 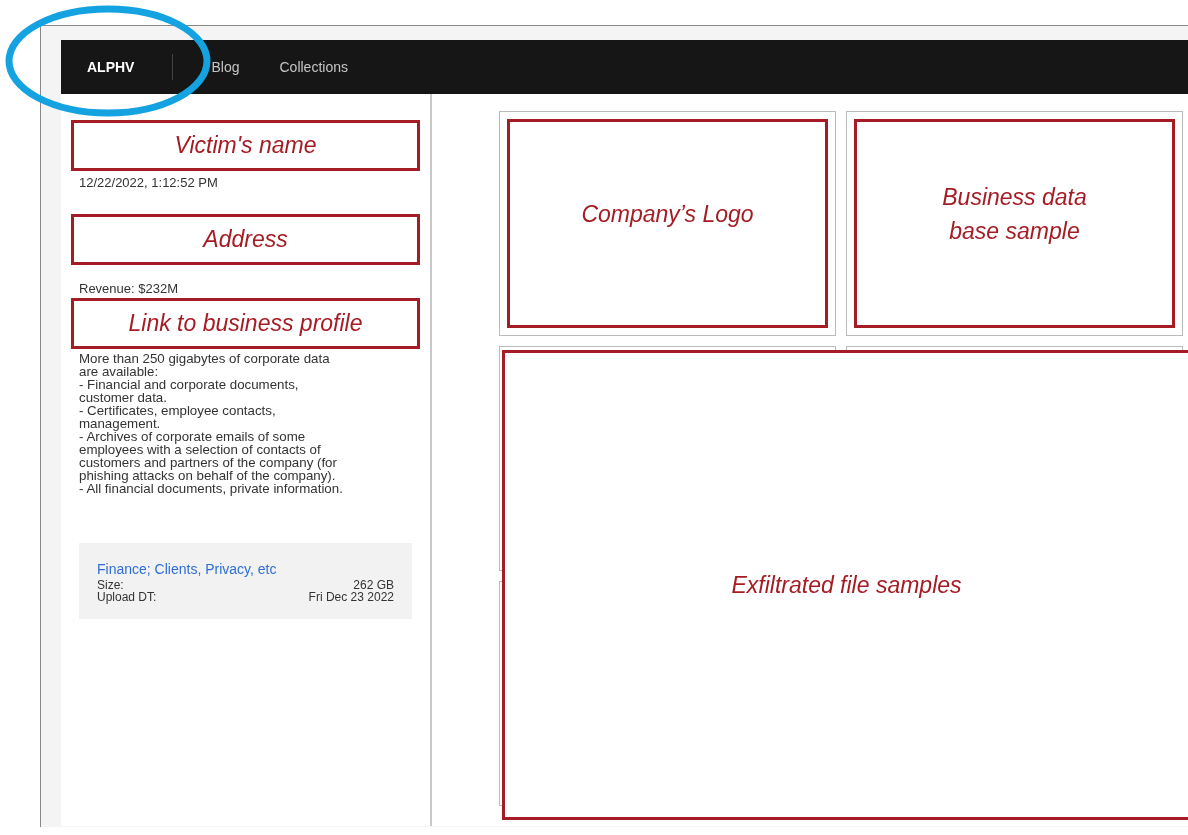 What do you see at coordinates (245, 239) in the screenshot?
I see `annotation-box: Address` at bounding box center [245, 239].